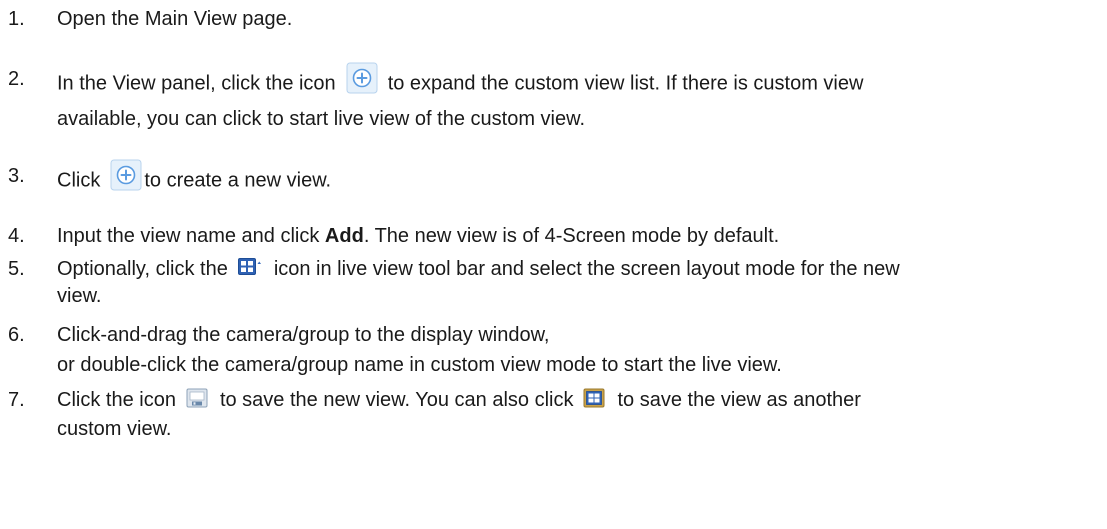 The width and height of the screenshot is (1107, 529). What do you see at coordinates (175, 19) in the screenshot?
I see `step-text: Open the Main View page.` at bounding box center [175, 19].